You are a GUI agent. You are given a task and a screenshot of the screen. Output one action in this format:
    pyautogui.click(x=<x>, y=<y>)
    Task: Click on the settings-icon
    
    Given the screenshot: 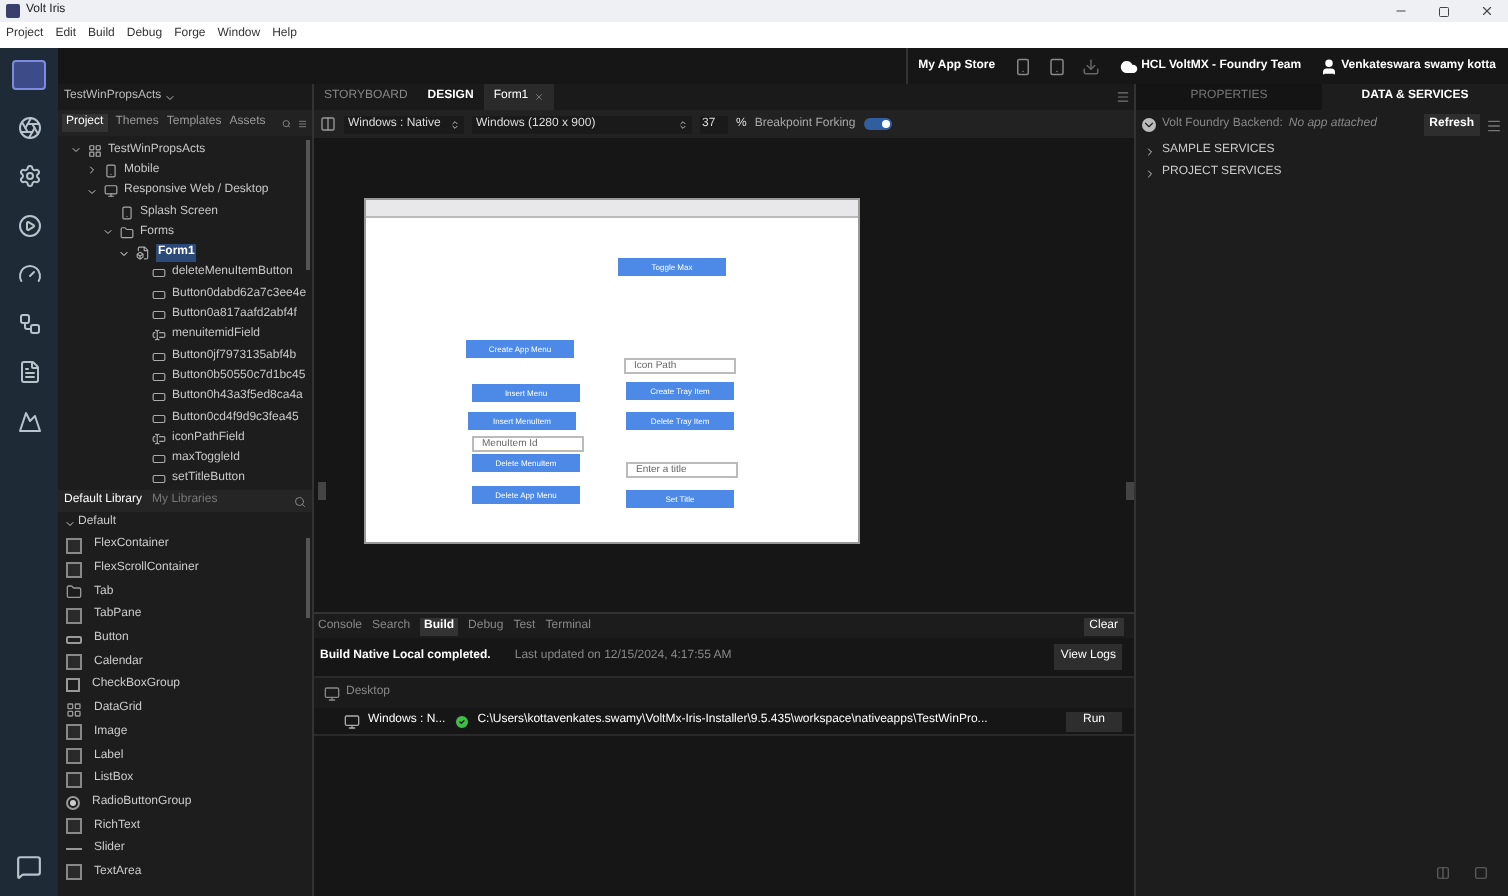 What is the action you would take?
    pyautogui.click(x=29, y=176)
    